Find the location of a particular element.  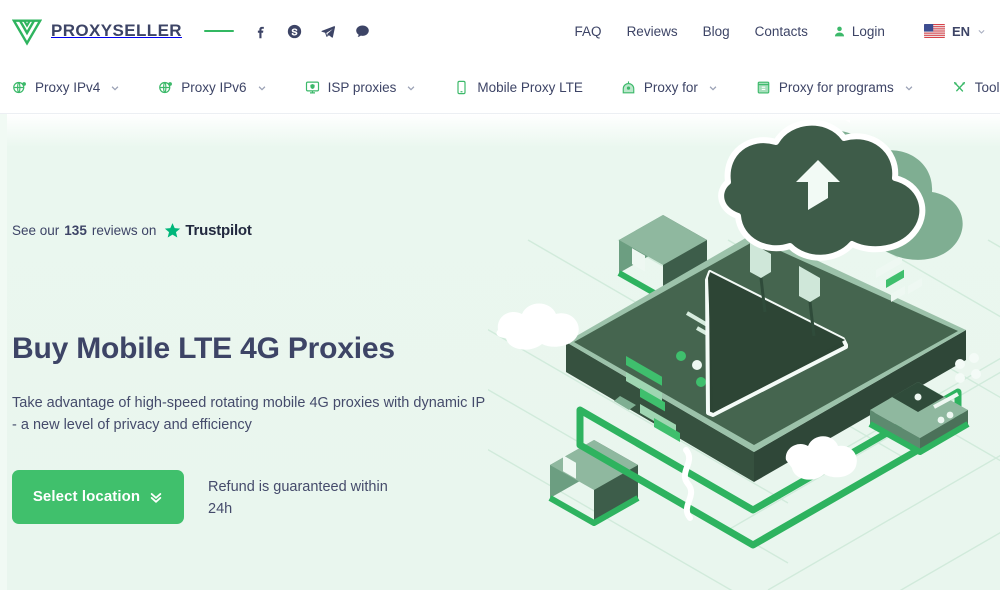

language-switcher: EN is located at coordinates (954, 31).